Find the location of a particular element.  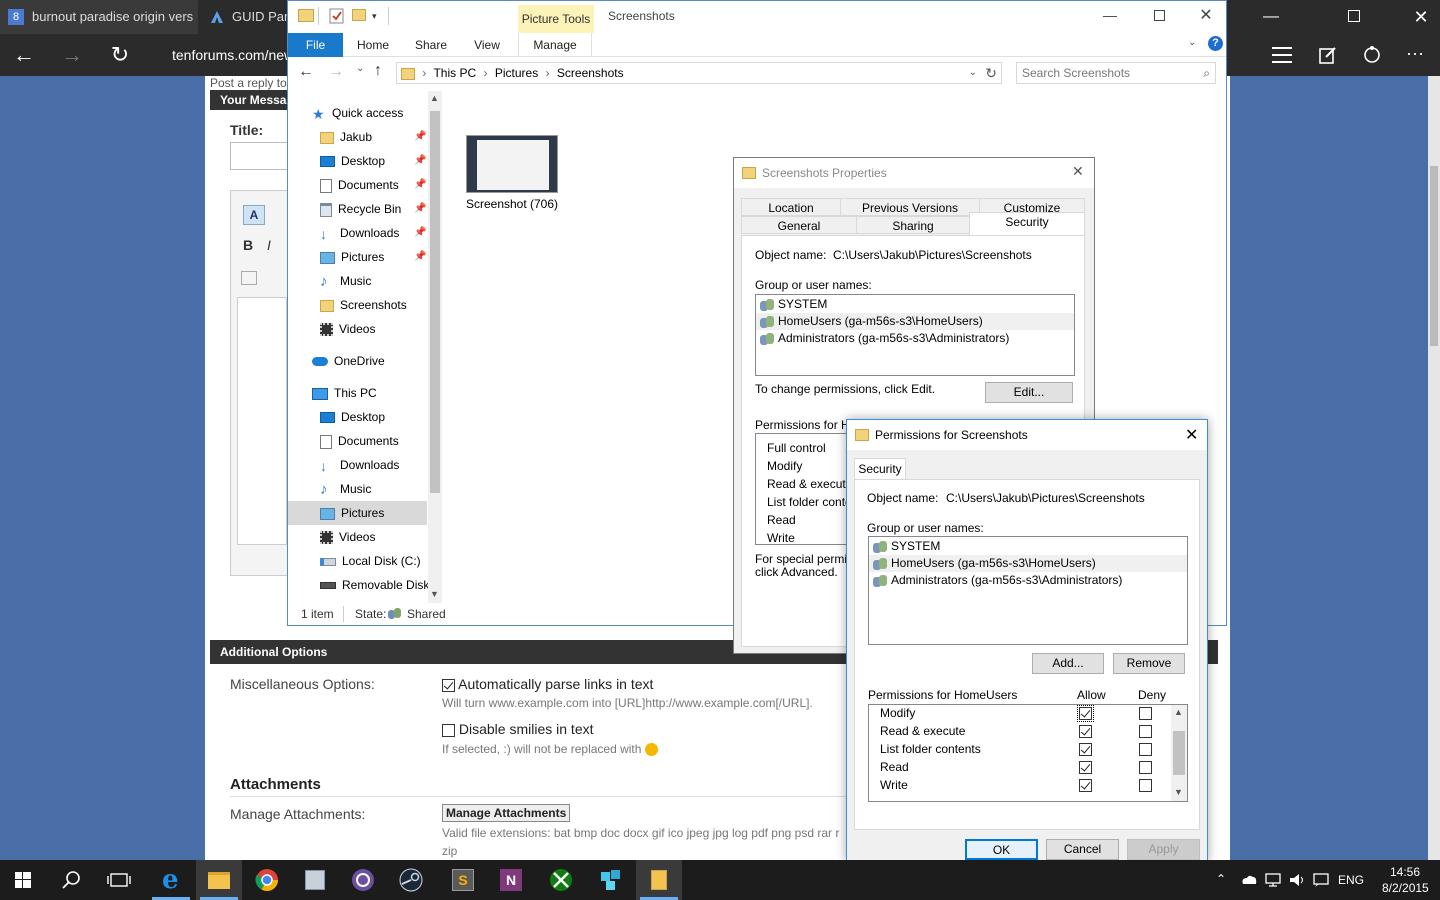

user-list-item: HomeUsers (ga-m56s-s3\HomeUsers) is located at coordinates (1028, 563).